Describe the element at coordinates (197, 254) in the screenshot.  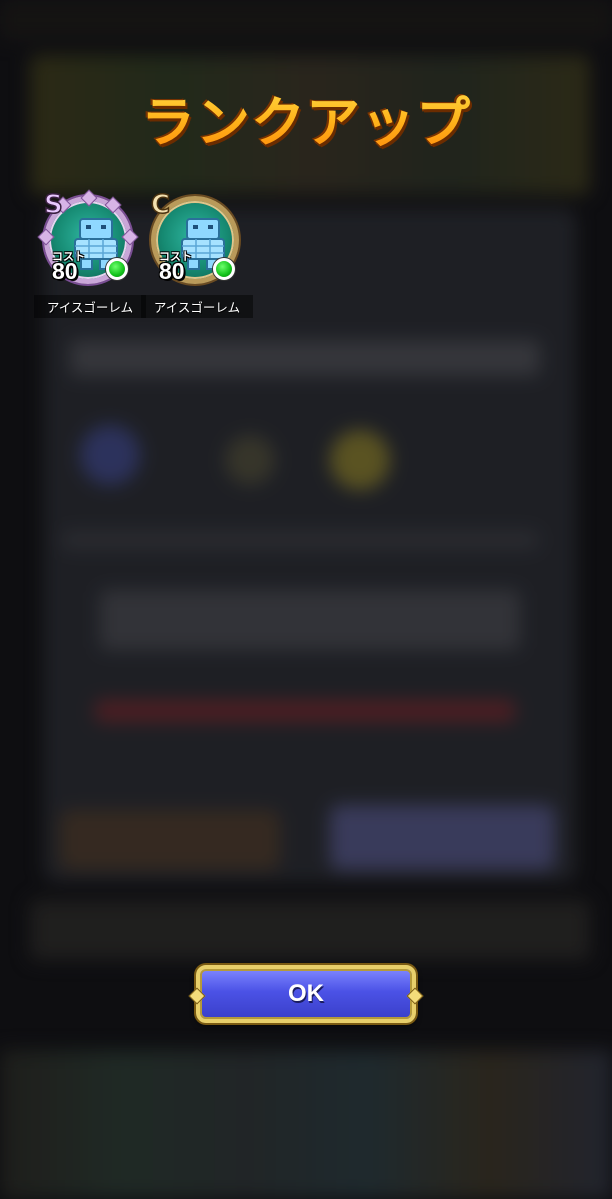
I see `monster-card-c: C コスト 80 アイスゴーレム` at that location.